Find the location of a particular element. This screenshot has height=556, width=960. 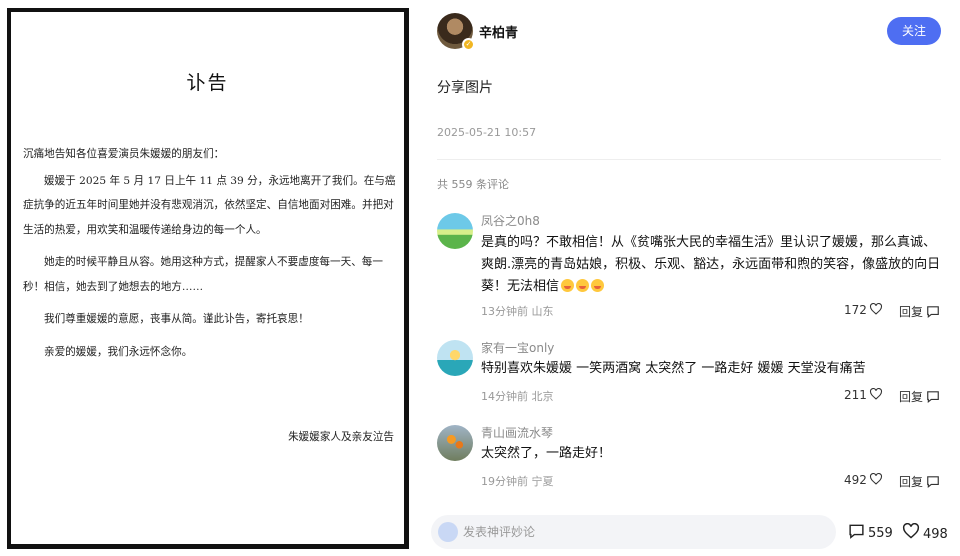

obituary-signature: 朱媛媛家人及亲友泣告 is located at coordinates (341, 437).